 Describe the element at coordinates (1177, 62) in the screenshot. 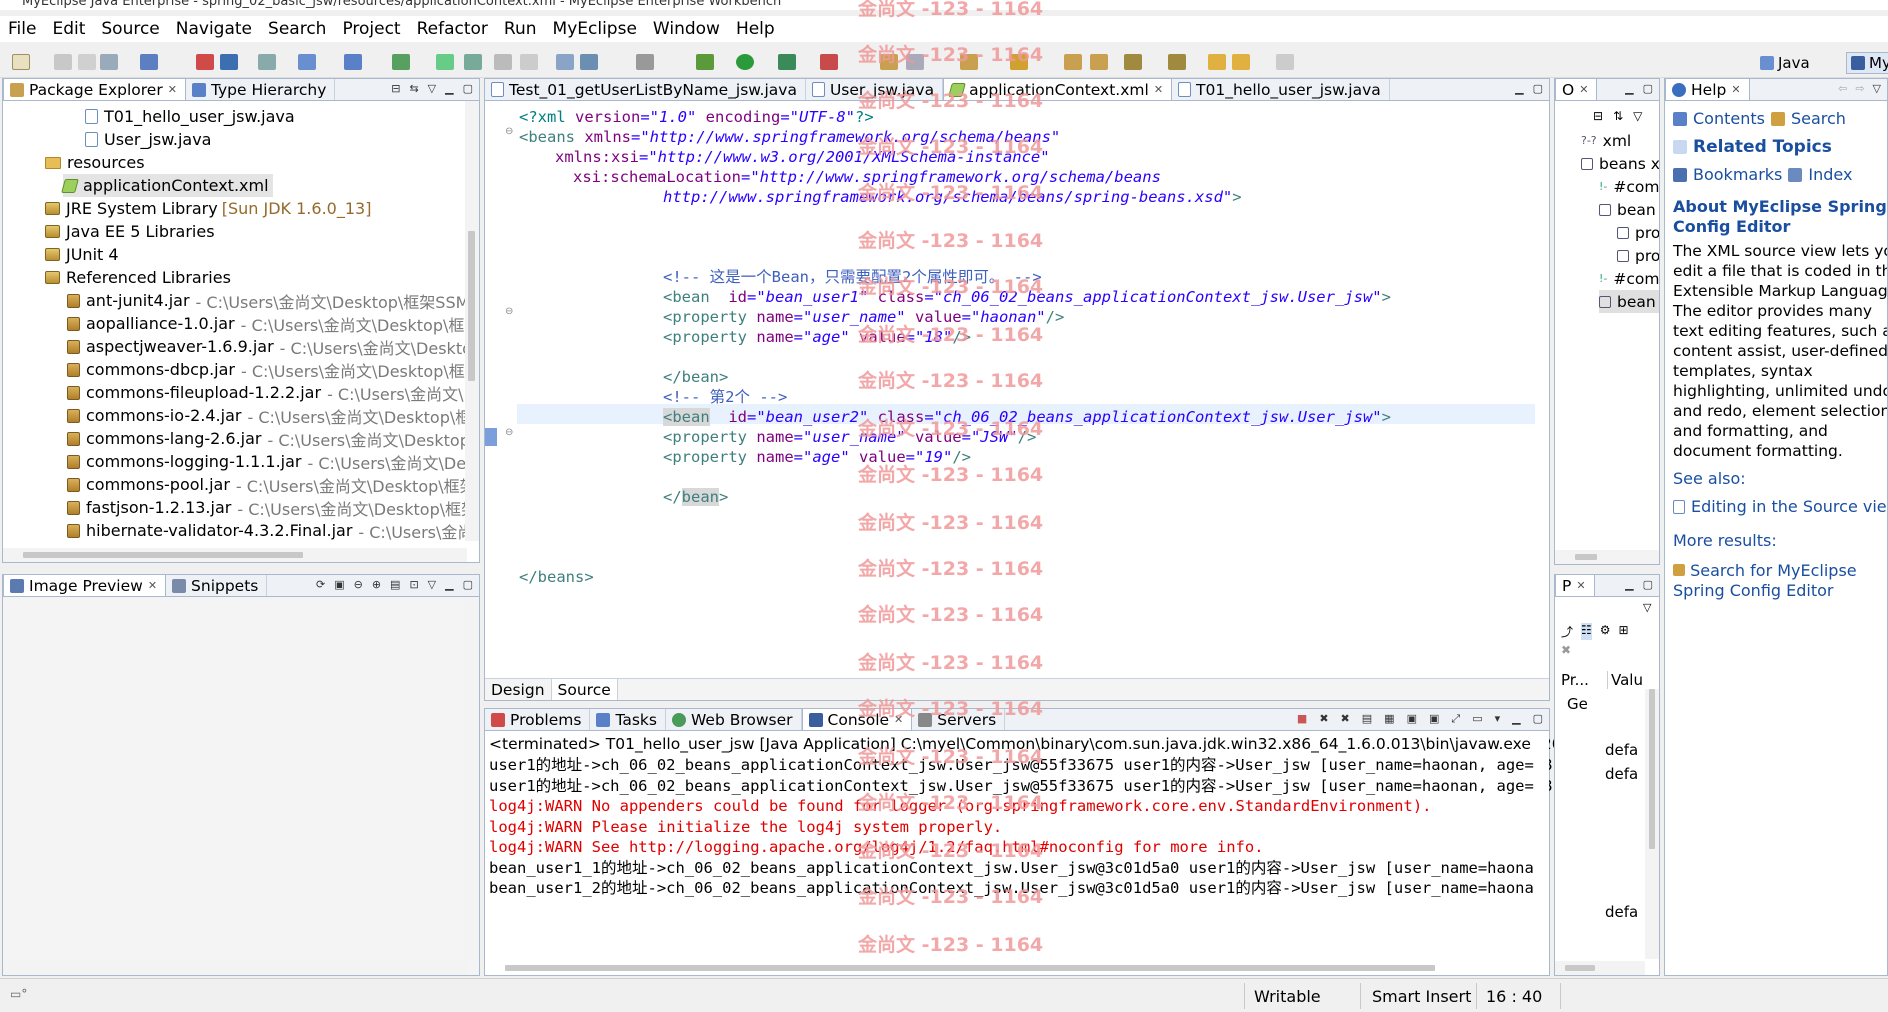

I see `prev-annotation-icon` at that location.